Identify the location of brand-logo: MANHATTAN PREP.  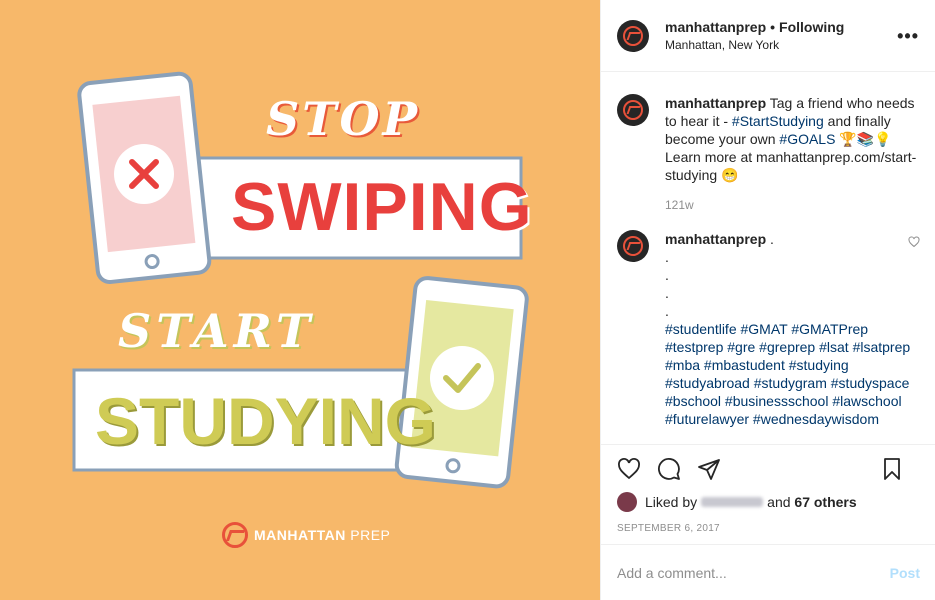
(306, 535).